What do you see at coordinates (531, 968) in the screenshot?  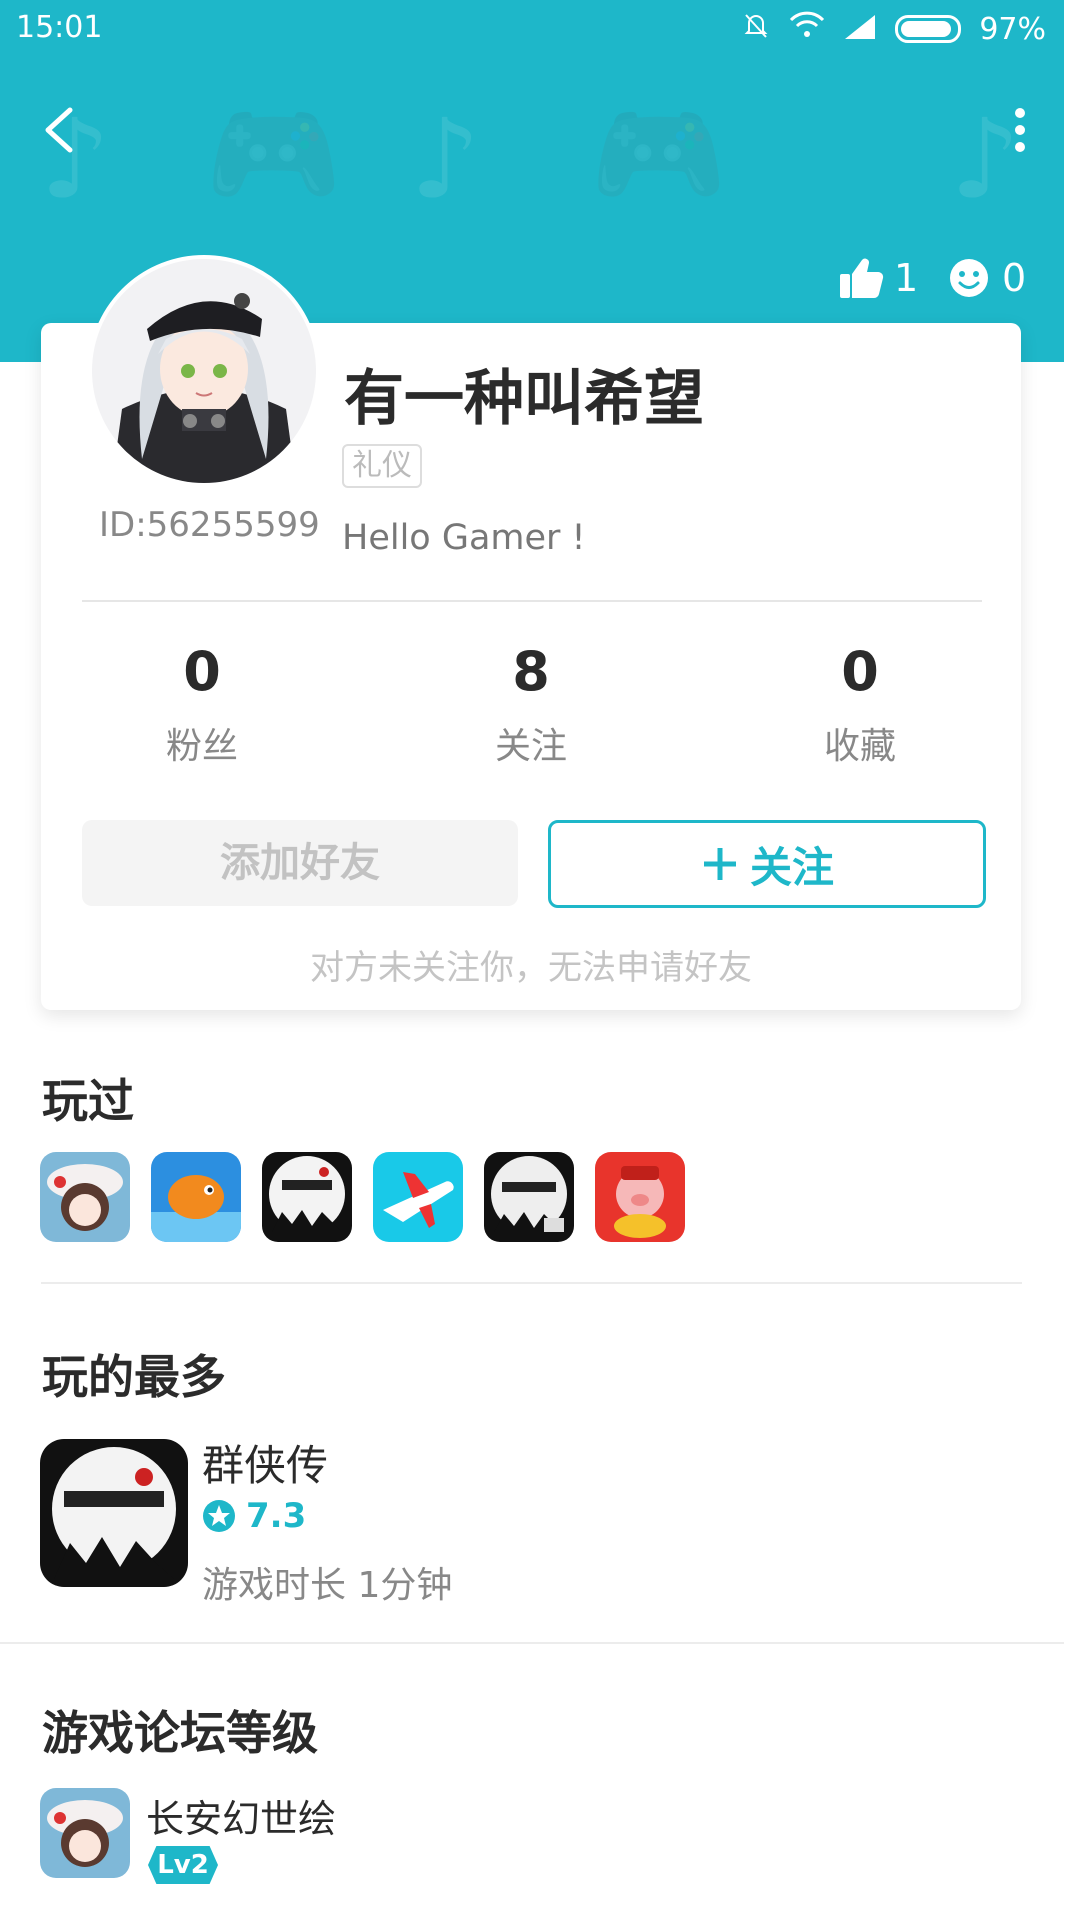 I see `friend-request-hint: 对方未关注你，无法申请好友` at bounding box center [531, 968].